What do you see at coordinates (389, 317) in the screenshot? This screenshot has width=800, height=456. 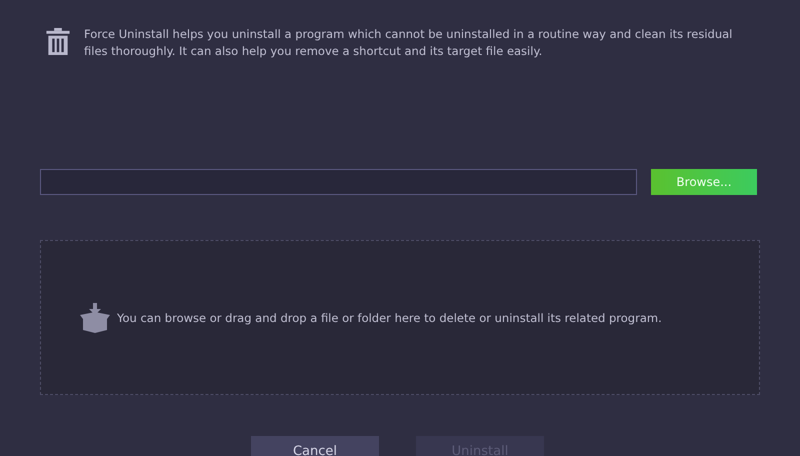 I see `drop-zone-text: You can browse or drag and drop a file or folder here to delete or uninstall its related program.` at bounding box center [389, 317].